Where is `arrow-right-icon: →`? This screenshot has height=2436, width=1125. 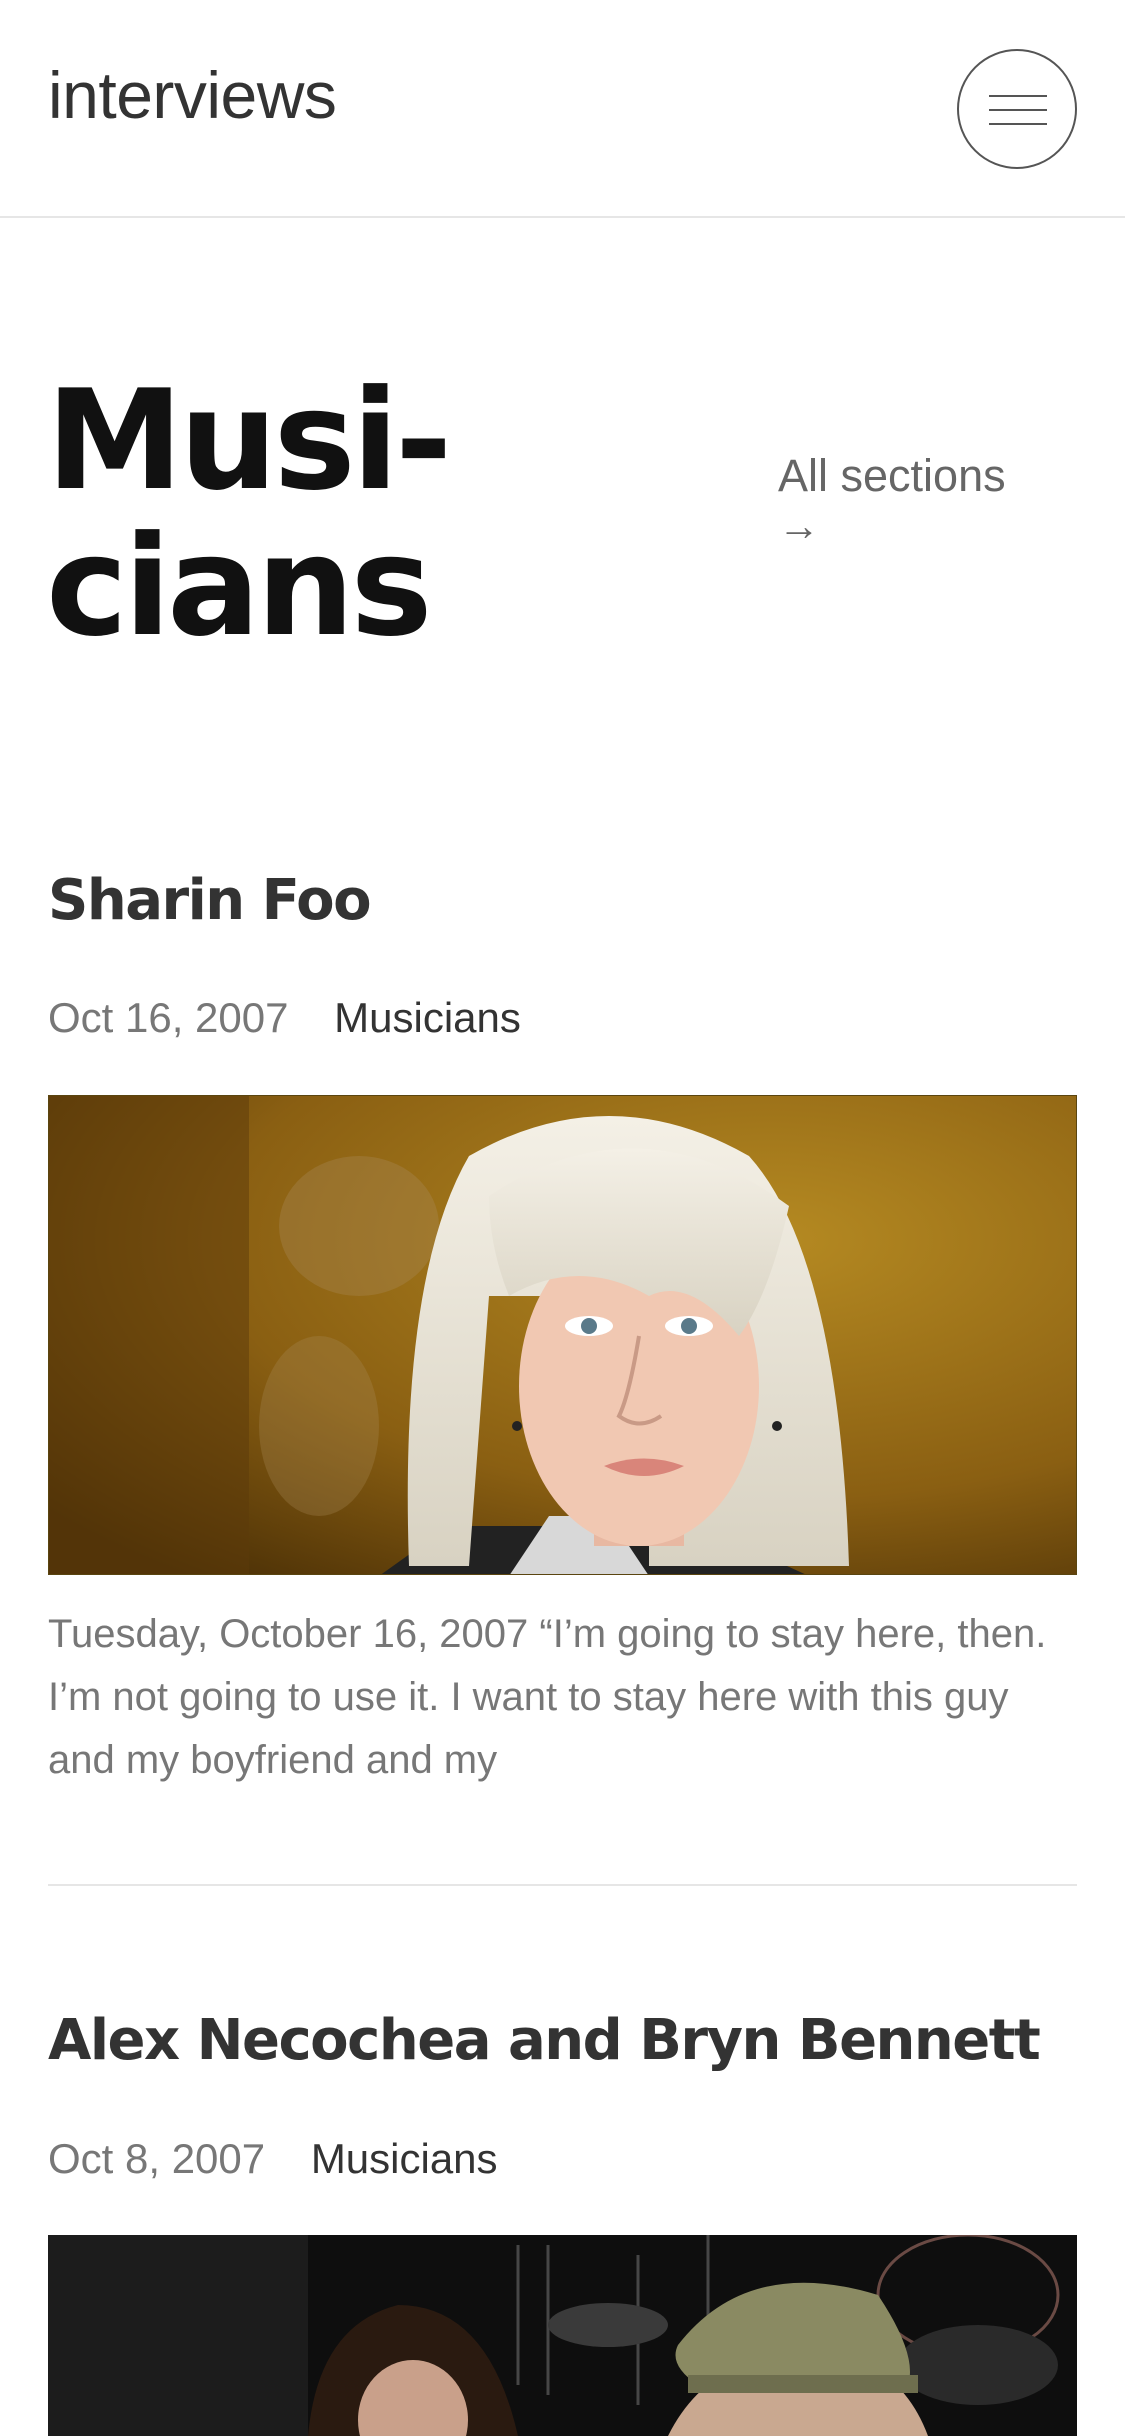
arrow-right-icon: → is located at coordinates (799, 525).